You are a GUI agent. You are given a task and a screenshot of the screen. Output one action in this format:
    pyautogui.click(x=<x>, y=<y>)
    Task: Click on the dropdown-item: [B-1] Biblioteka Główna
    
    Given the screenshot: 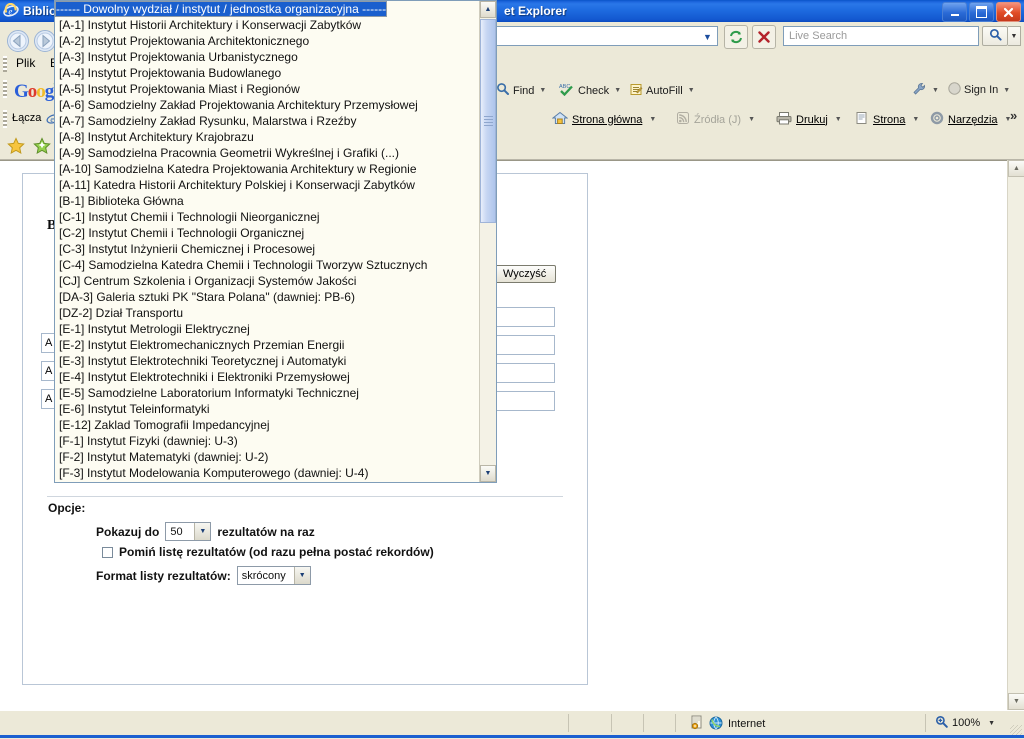 What is the action you would take?
    pyautogui.click(x=268, y=201)
    